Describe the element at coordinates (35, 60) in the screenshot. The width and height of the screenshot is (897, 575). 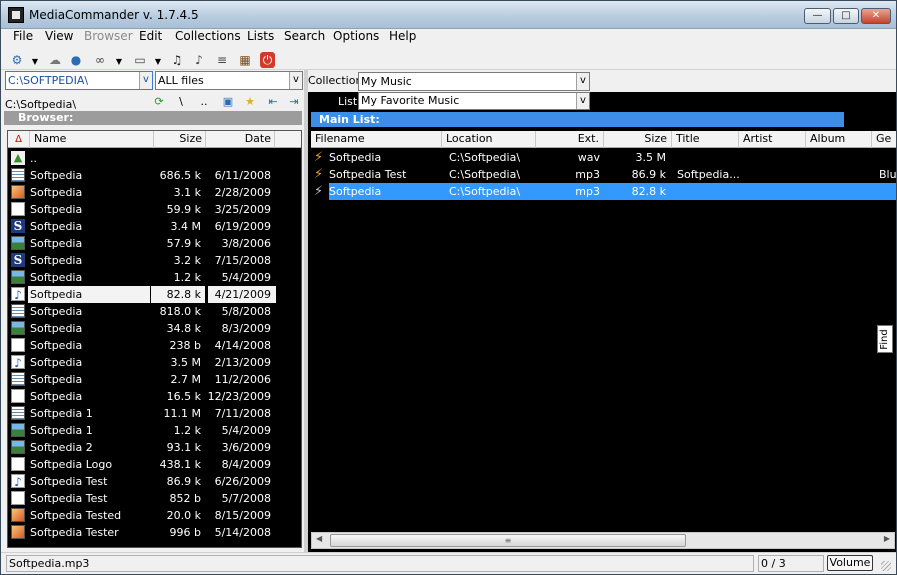
I see `settings-dropdown-icon: ▼` at that location.